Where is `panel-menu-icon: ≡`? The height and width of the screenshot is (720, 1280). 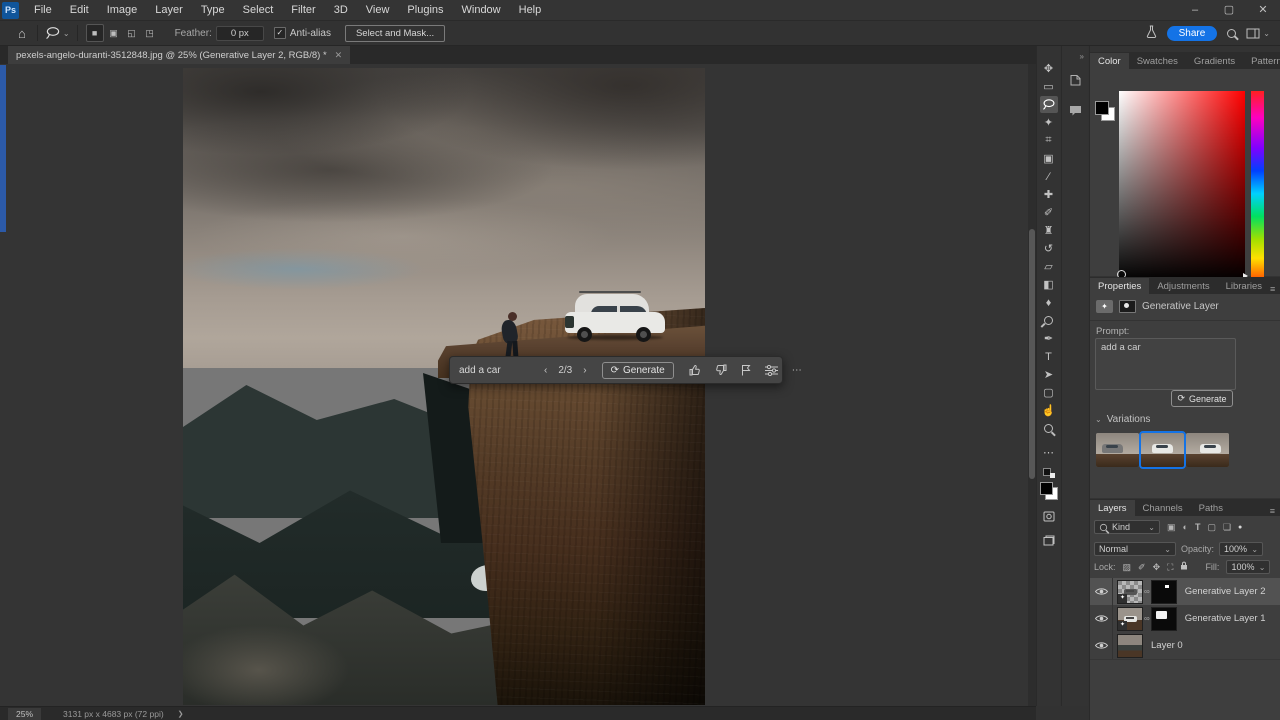 panel-menu-icon: ≡ is located at coordinates (1275, 289).